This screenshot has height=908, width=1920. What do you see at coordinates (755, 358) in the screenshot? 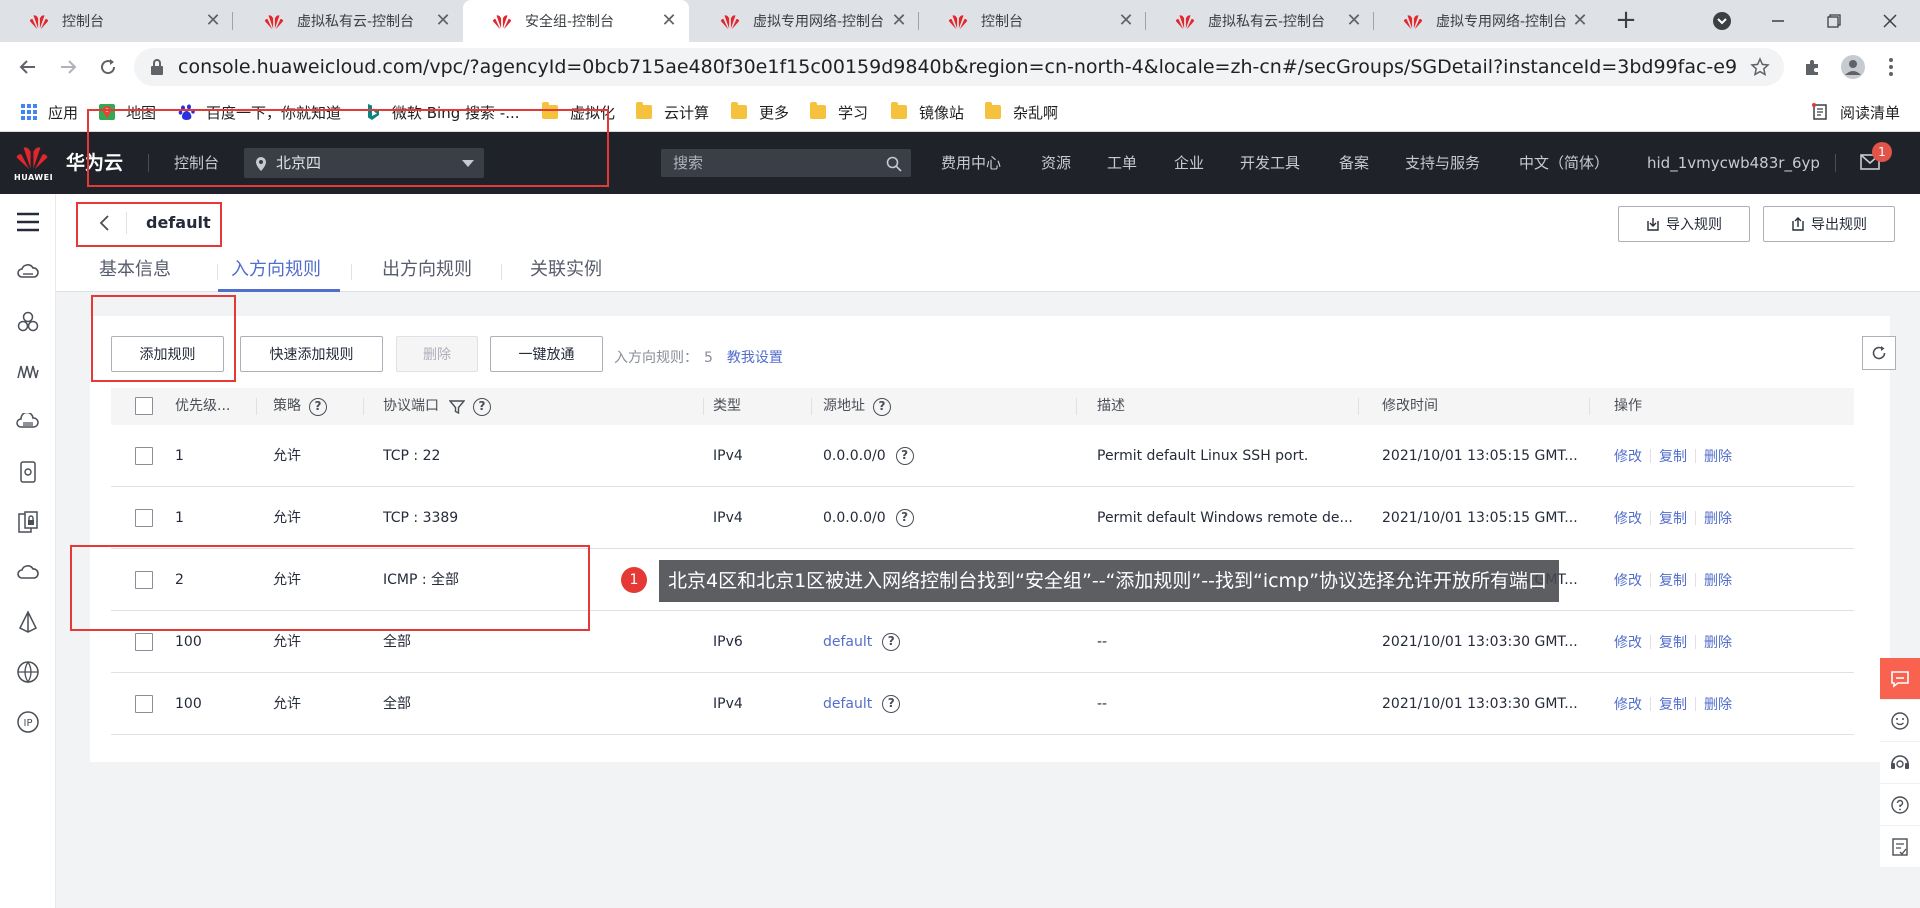
I see `help-link: 教我设置` at bounding box center [755, 358].